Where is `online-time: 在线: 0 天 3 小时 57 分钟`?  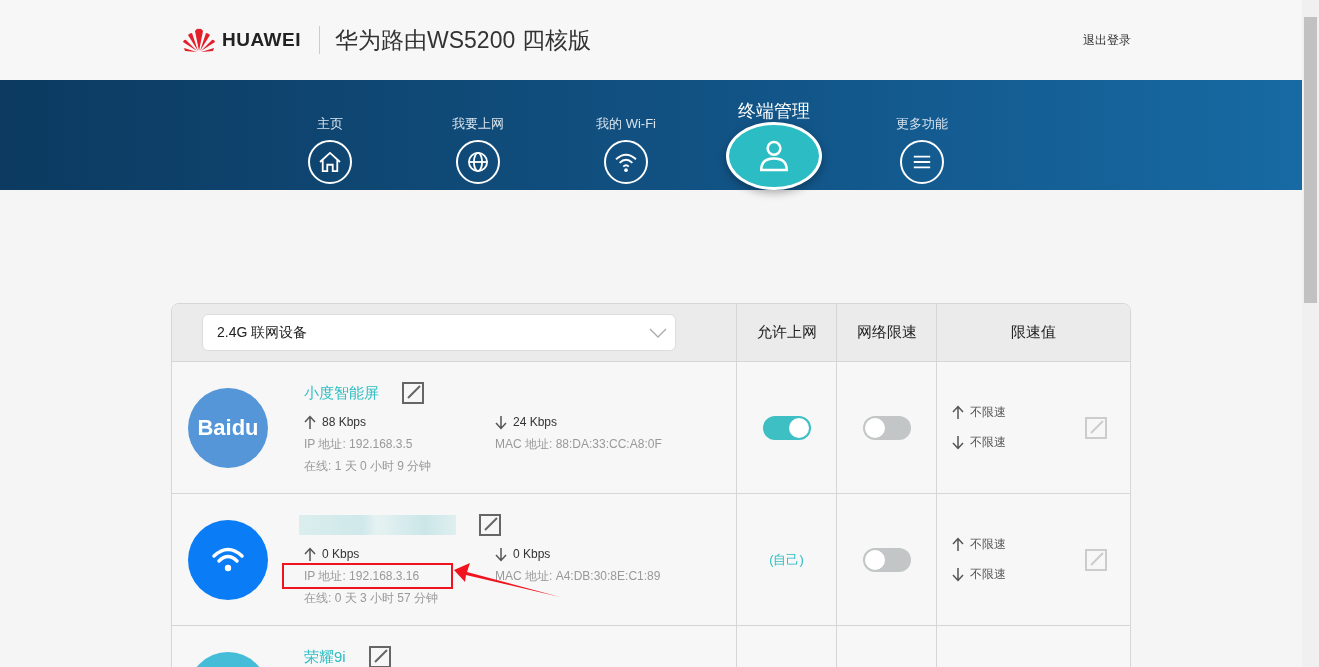 online-time: 在线: 0 天 3 小时 57 分钟 is located at coordinates (372, 598).